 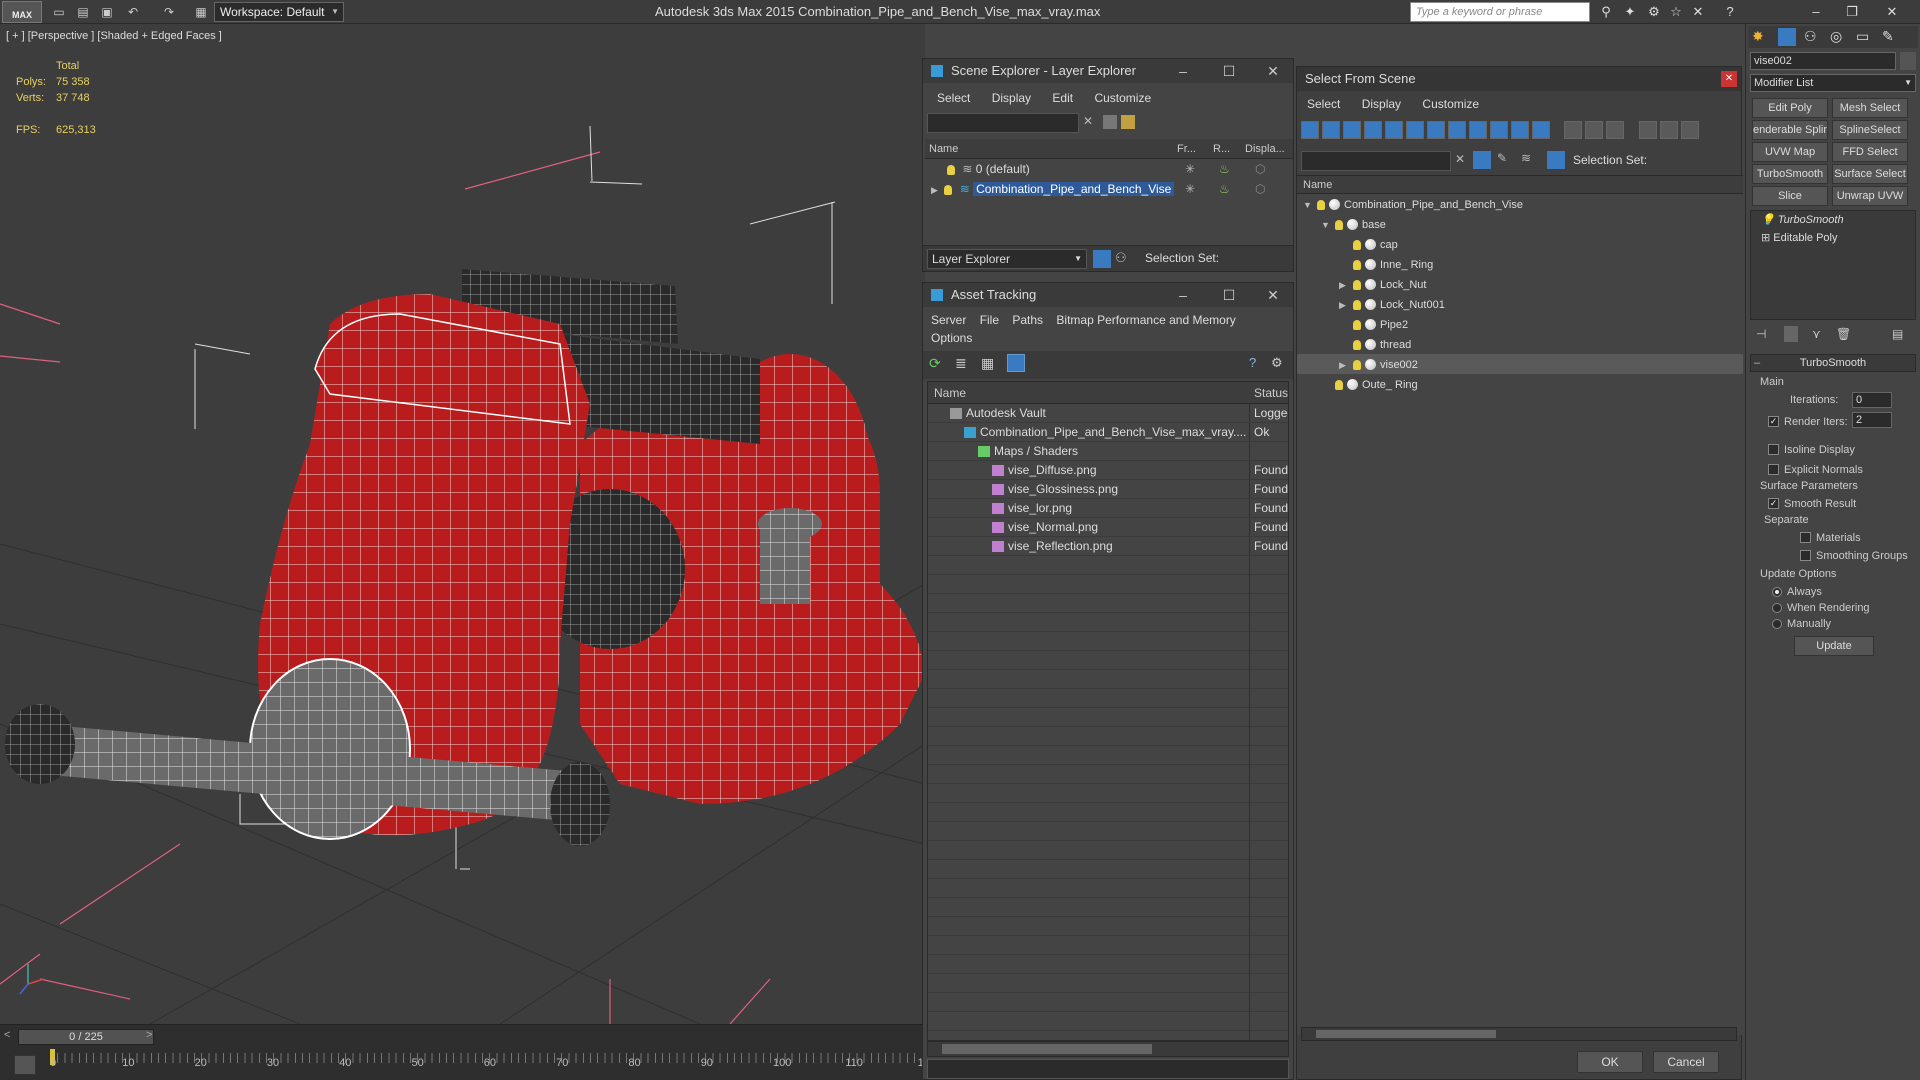 What do you see at coordinates (961, 363) in the screenshot?
I see `list-view-icon: ≣` at bounding box center [961, 363].